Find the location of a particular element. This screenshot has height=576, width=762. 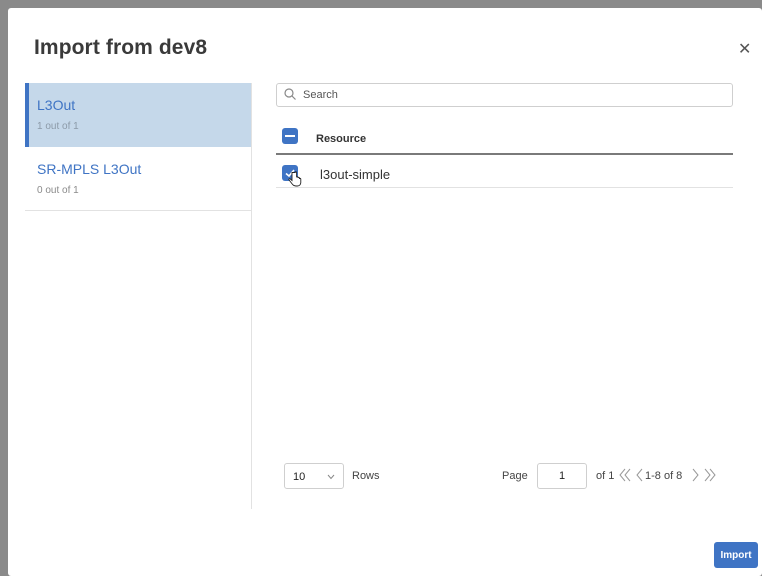

page-total-label: of 1 is located at coordinates (605, 476).